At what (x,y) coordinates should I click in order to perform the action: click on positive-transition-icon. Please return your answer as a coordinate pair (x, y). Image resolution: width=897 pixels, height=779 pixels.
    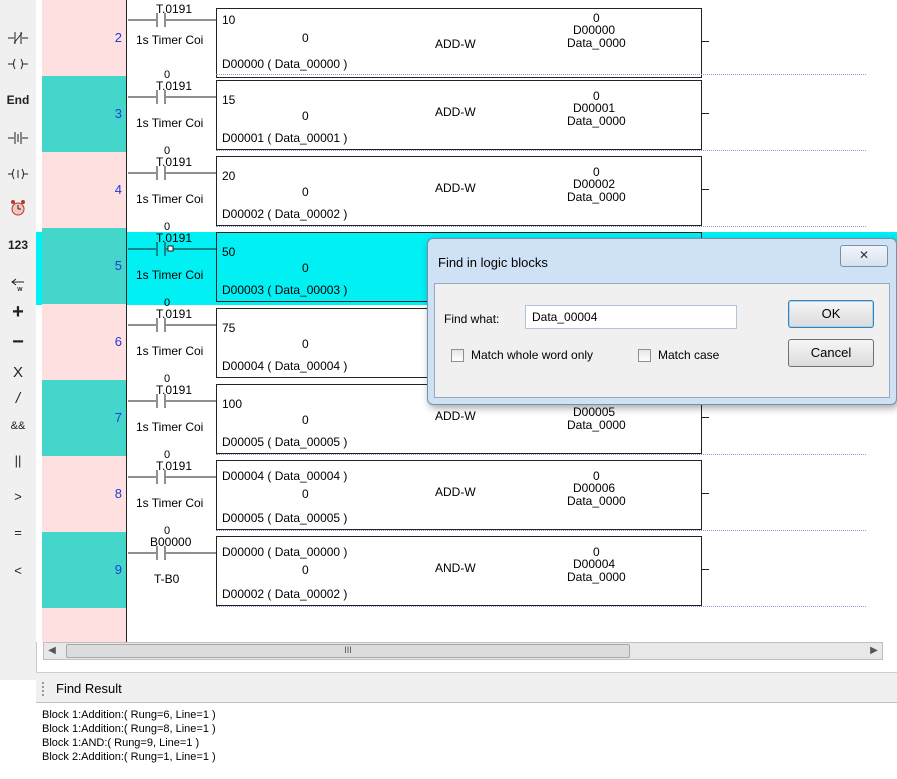
    Looking at the image, I should click on (18, 138).